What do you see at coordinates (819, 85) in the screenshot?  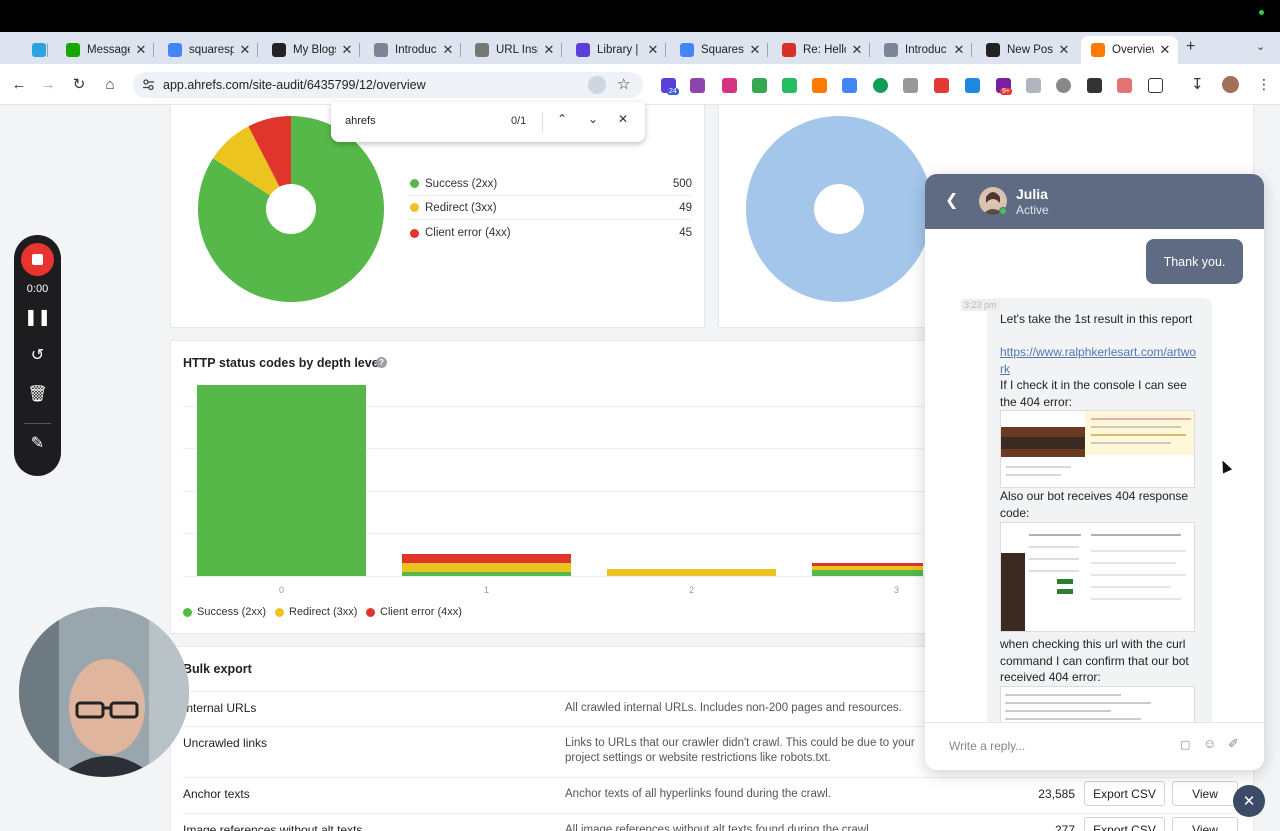 I see `ahrefs-extension-icon` at bounding box center [819, 85].